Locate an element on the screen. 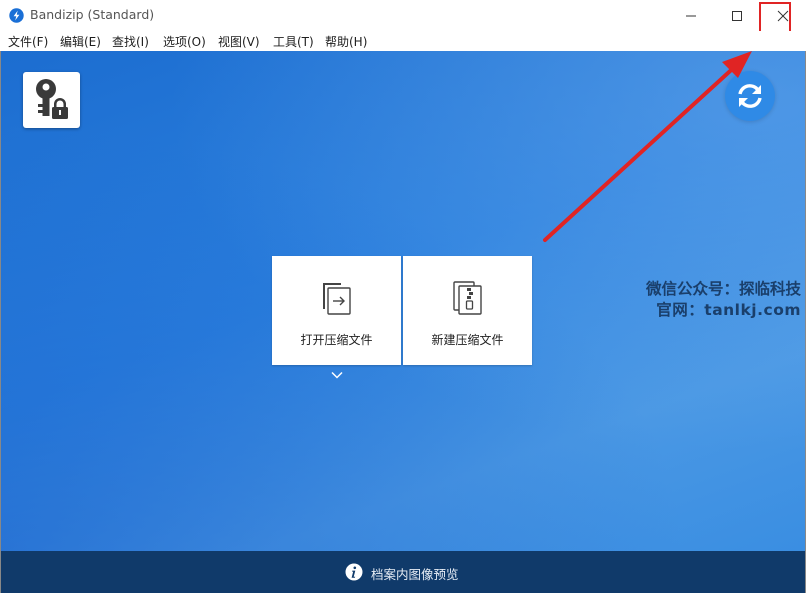 This screenshot has height=593, width=806. menu-tools: 工具(T) is located at coordinates (293, 41).